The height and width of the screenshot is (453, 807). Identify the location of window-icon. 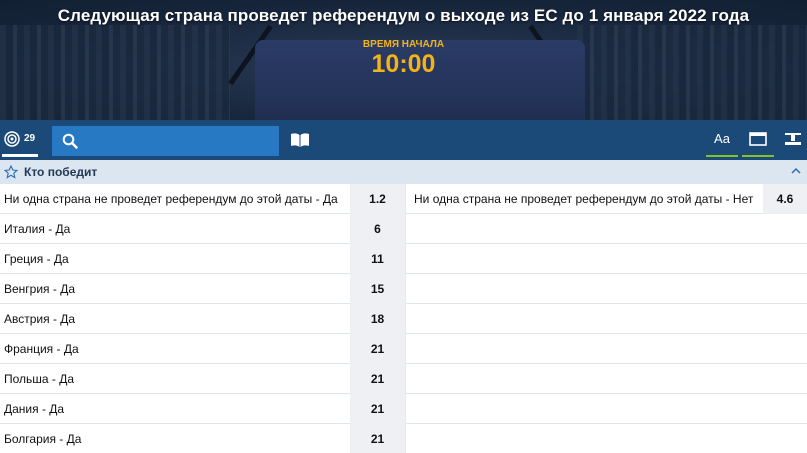
(758, 138).